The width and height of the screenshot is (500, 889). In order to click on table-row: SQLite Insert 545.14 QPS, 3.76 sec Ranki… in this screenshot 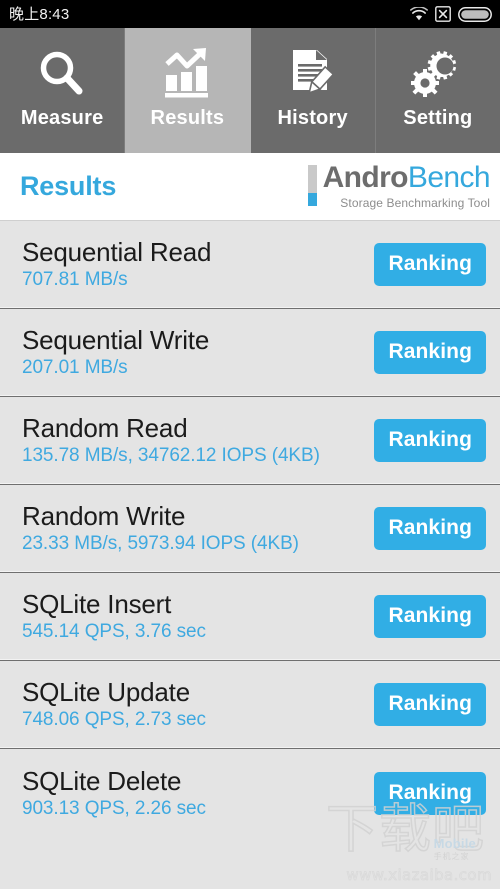, I will do `click(250, 617)`.